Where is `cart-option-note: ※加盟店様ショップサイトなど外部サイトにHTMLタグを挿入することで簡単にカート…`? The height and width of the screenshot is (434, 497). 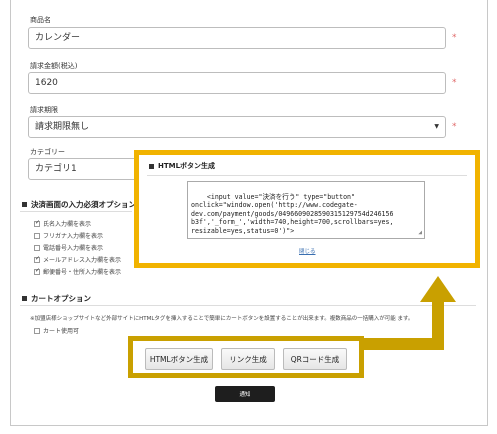
cart-option-note: ※加盟店様ショップサイトなど外部サイトにHTMLタグを挿入することで簡単にカート… is located at coordinates (222, 319).